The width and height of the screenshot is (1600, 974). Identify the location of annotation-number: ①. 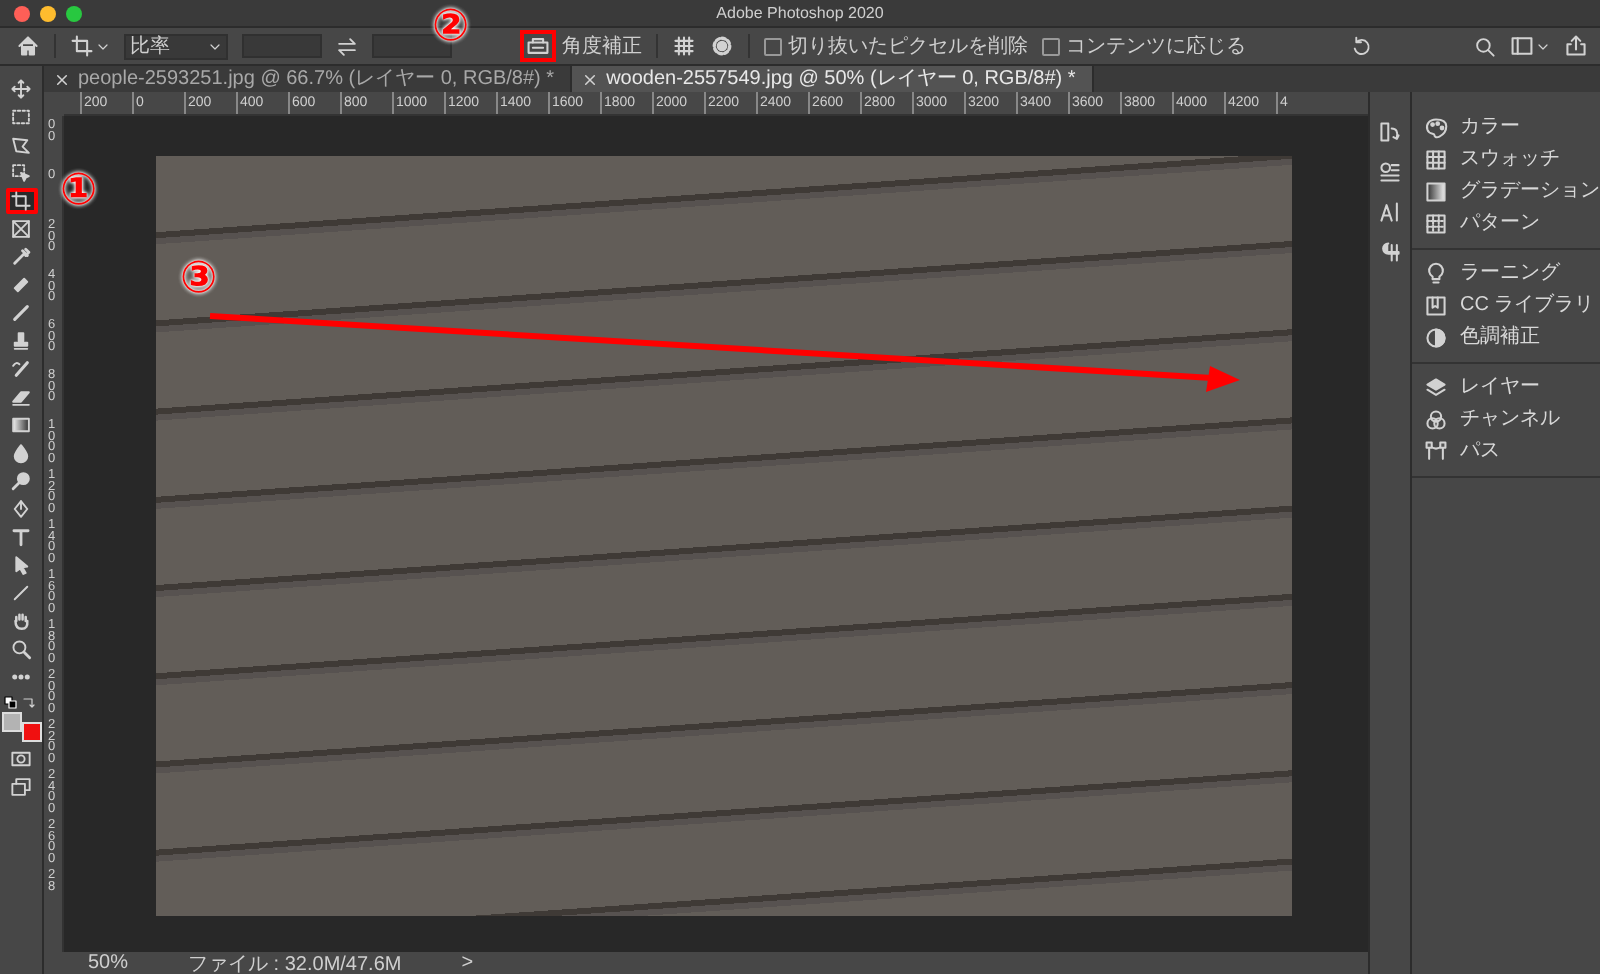
(79, 192).